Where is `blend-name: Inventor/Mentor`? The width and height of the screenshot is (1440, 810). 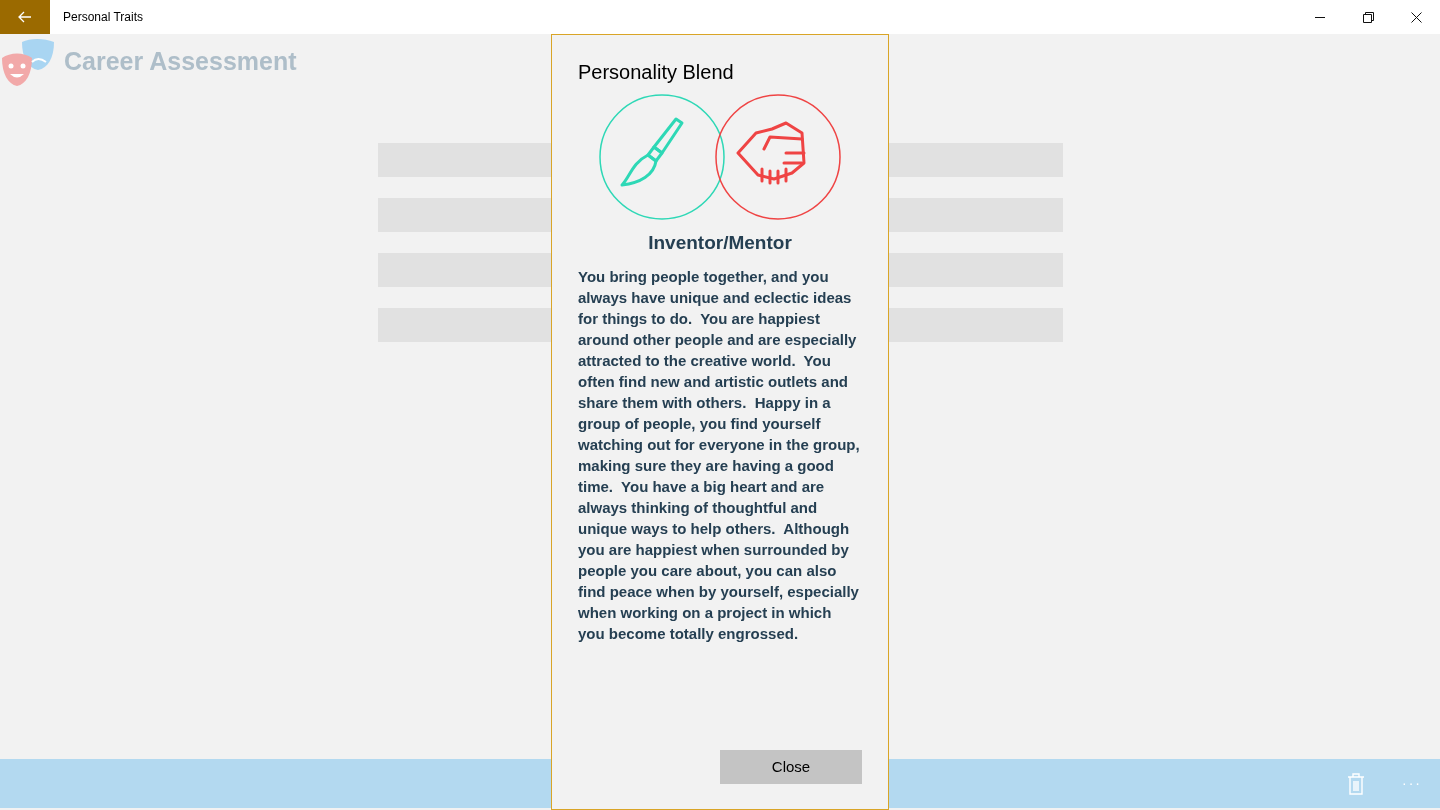
blend-name: Inventor/Mentor is located at coordinates (720, 243).